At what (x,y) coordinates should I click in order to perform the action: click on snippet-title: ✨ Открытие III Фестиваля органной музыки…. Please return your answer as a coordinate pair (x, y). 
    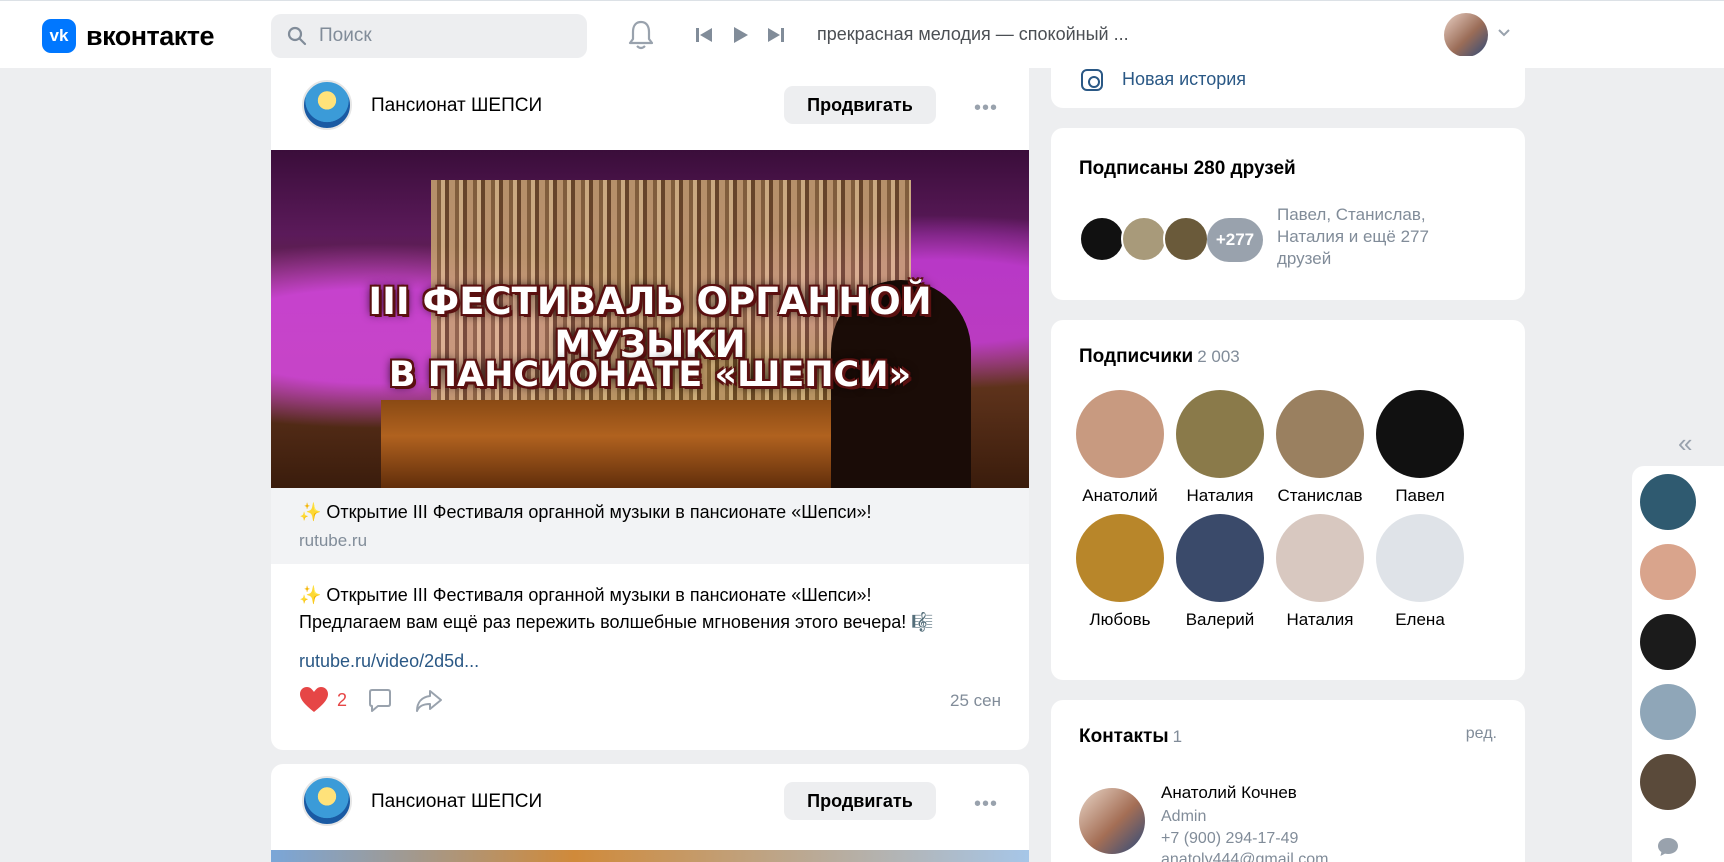
    Looking at the image, I should click on (585, 512).